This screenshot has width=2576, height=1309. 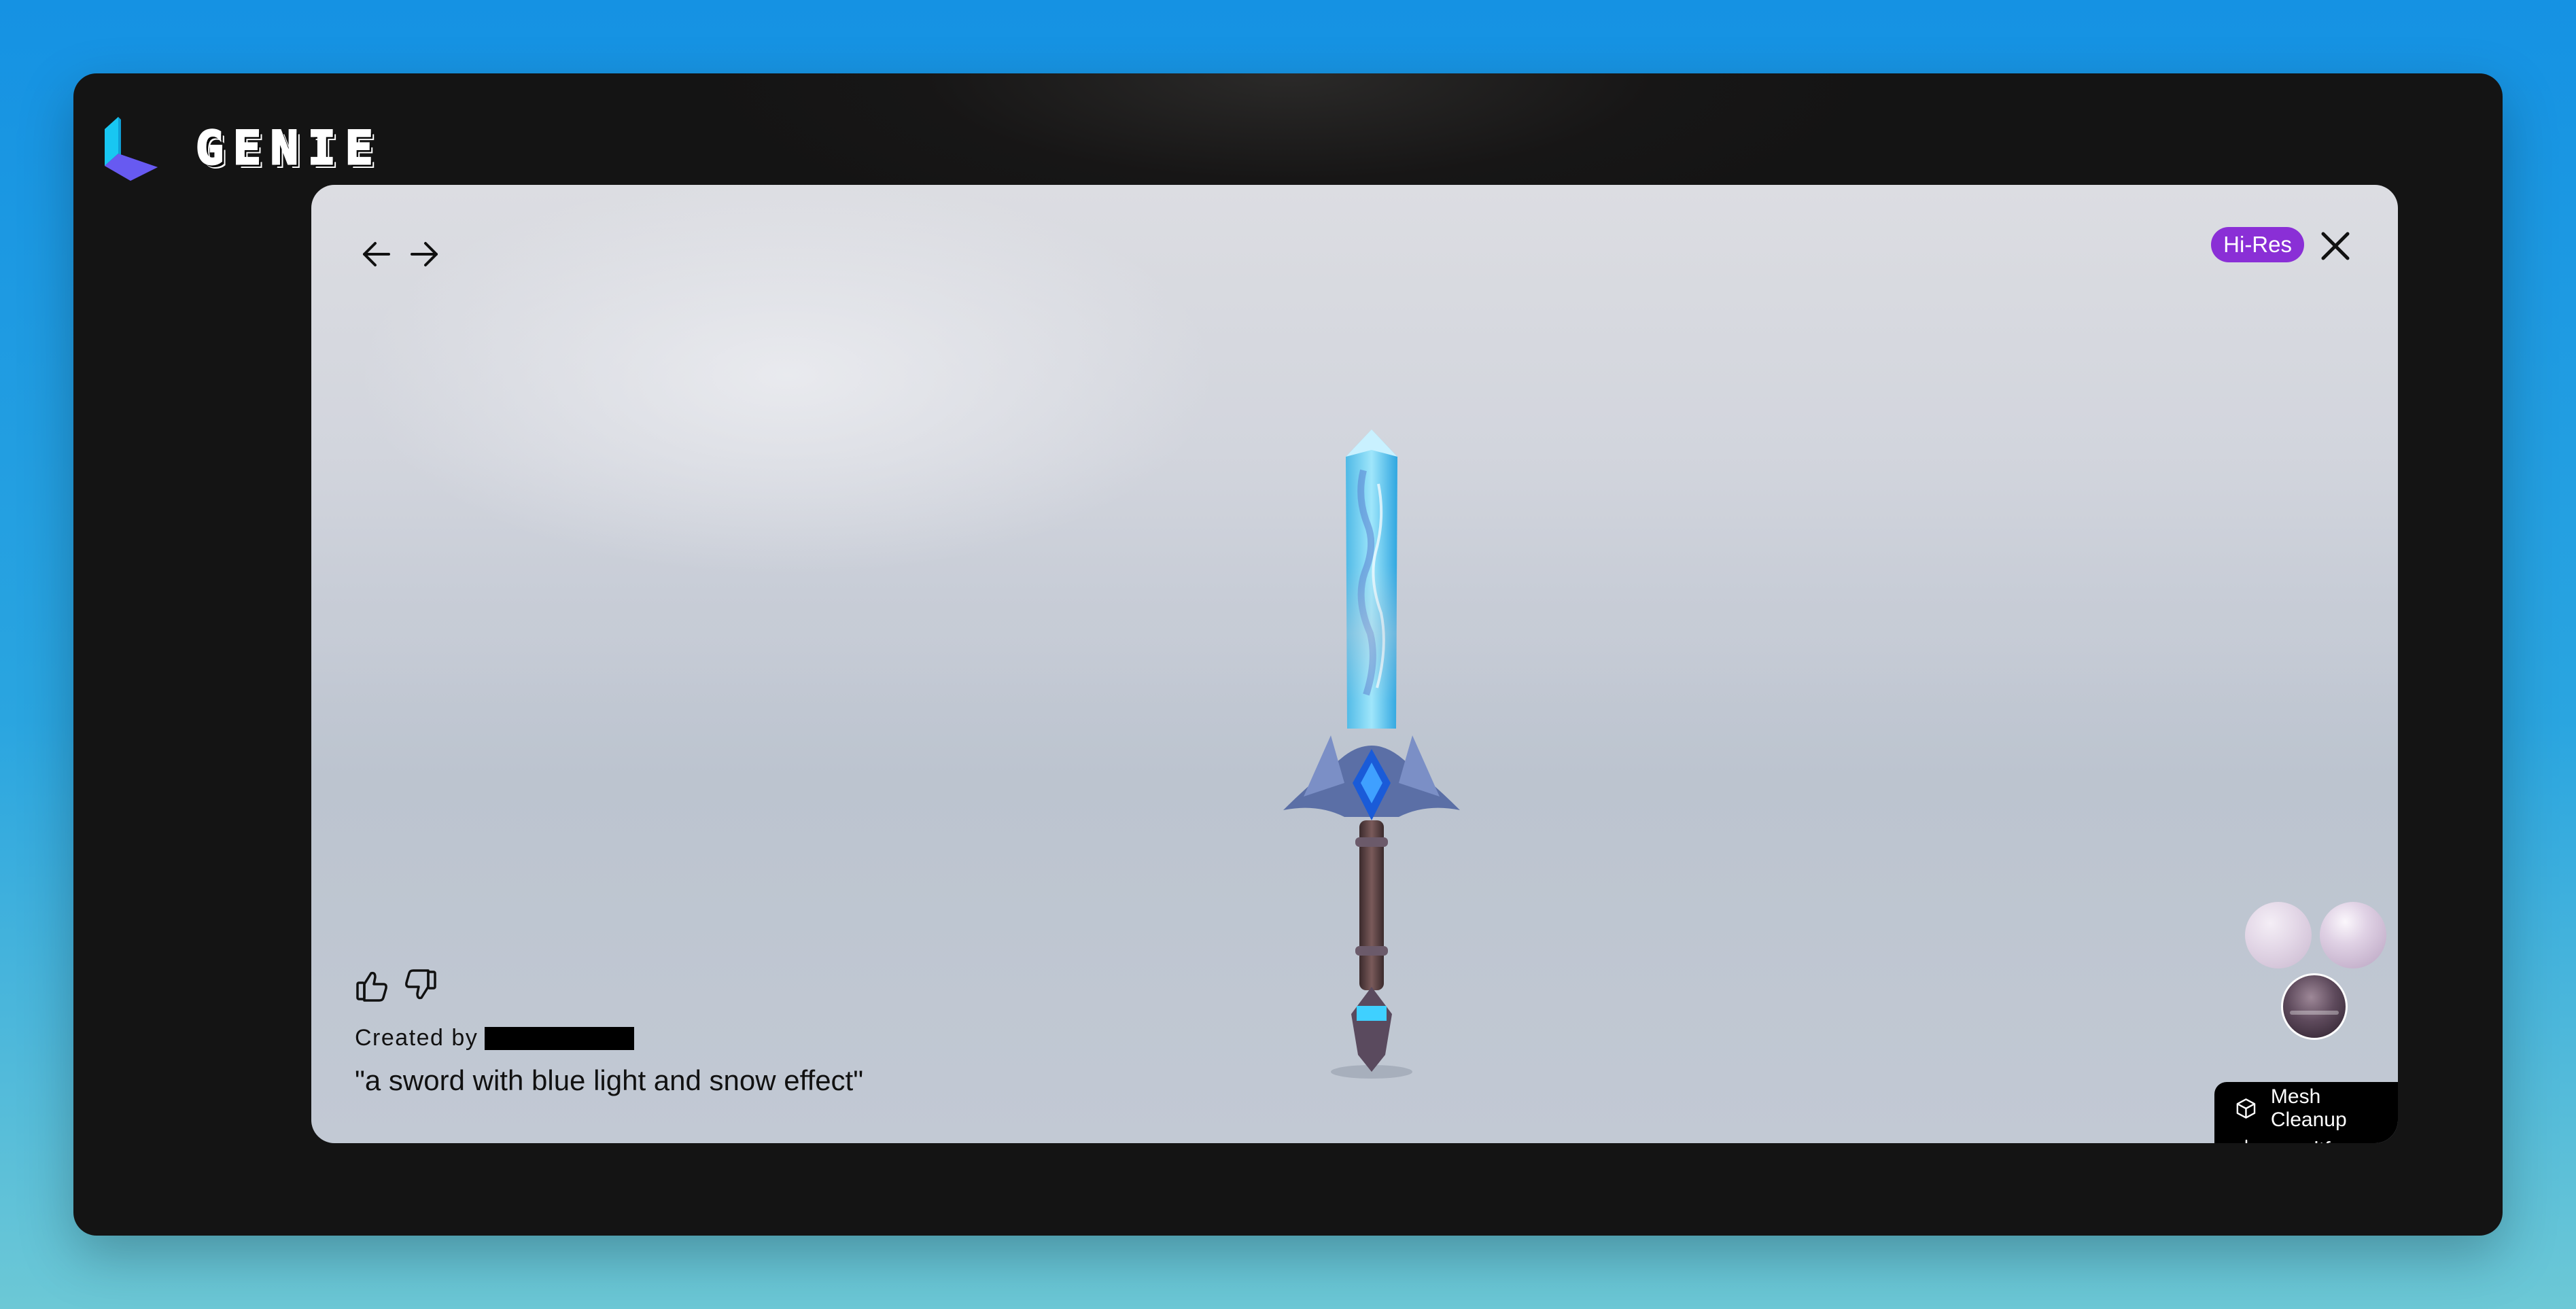 What do you see at coordinates (2308, 1108) in the screenshot?
I see `mesh-cleanup-label: Mesh Cleanup` at bounding box center [2308, 1108].